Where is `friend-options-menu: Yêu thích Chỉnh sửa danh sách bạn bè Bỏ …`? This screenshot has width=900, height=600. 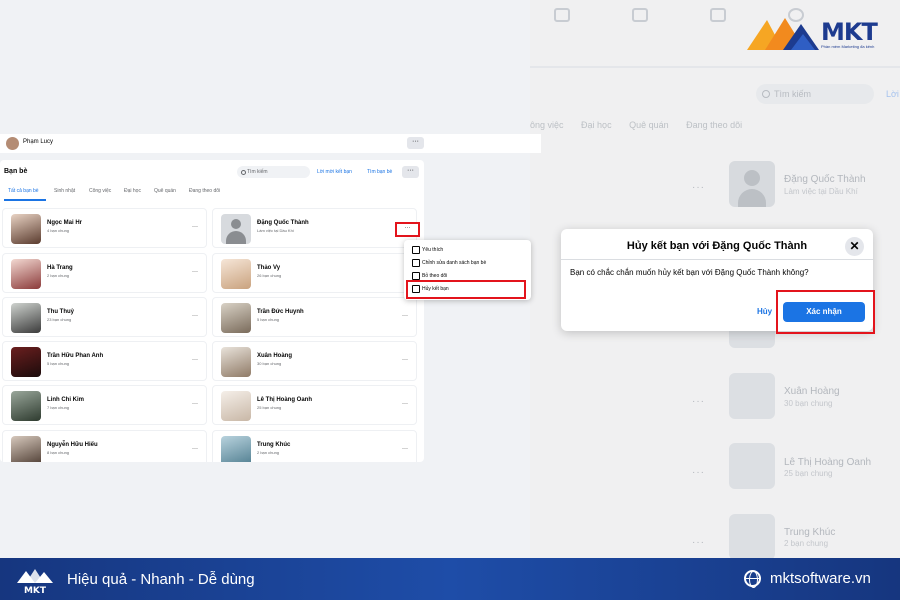
friend-options-menu: Yêu thích Chỉnh sửa danh sách bạn bè Bỏ … is located at coordinates (467, 270).